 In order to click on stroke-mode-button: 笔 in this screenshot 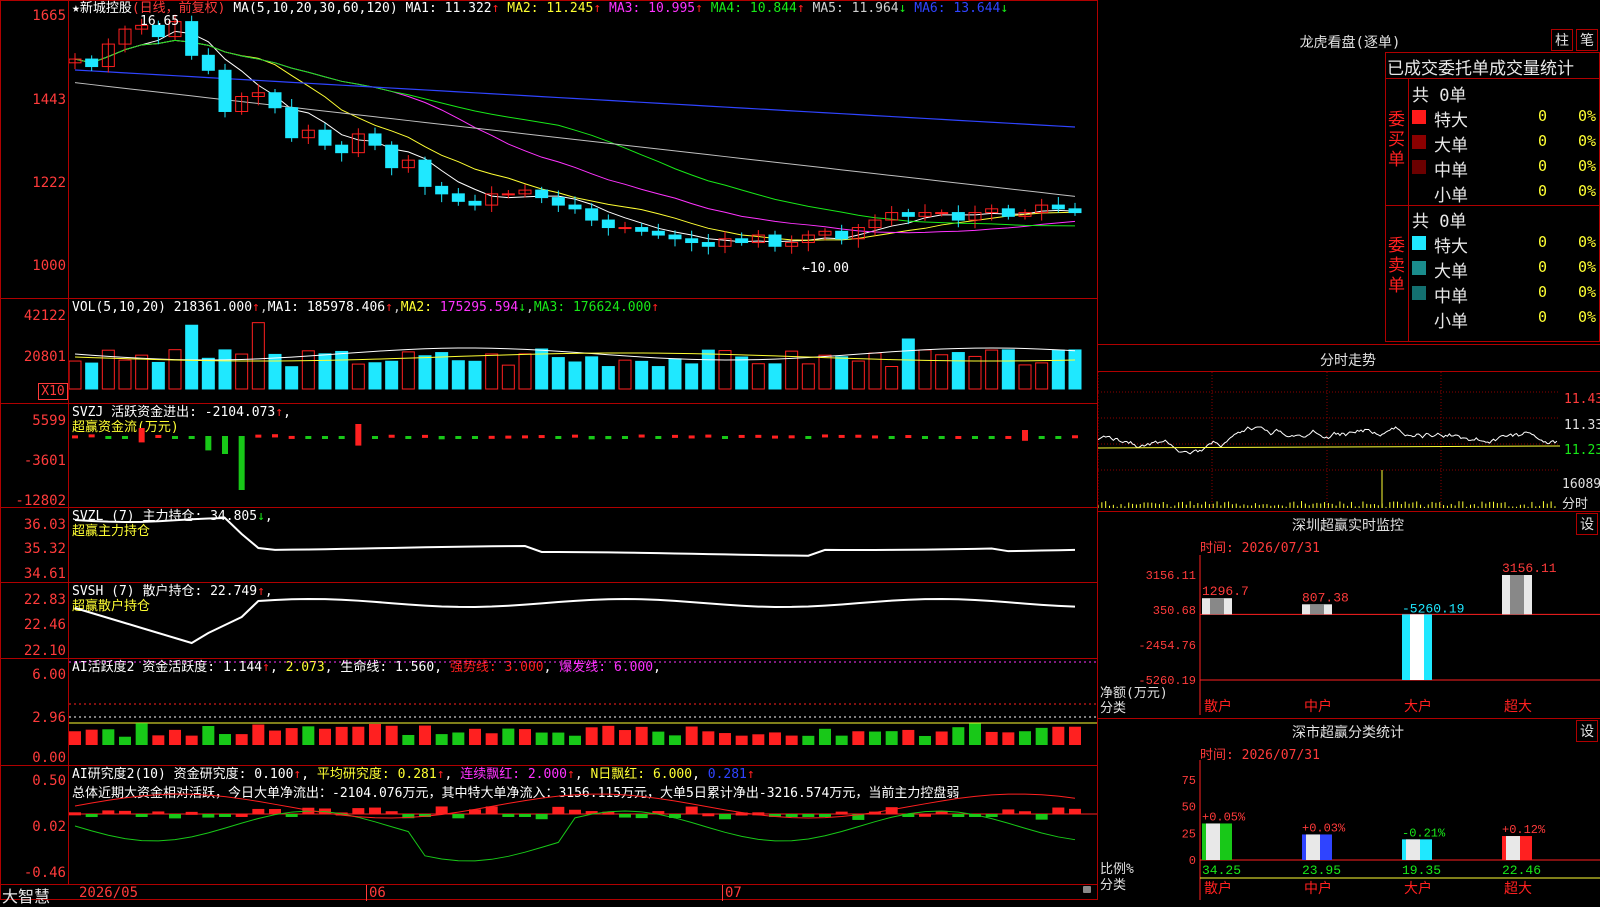, I will do `click(1587, 40)`.